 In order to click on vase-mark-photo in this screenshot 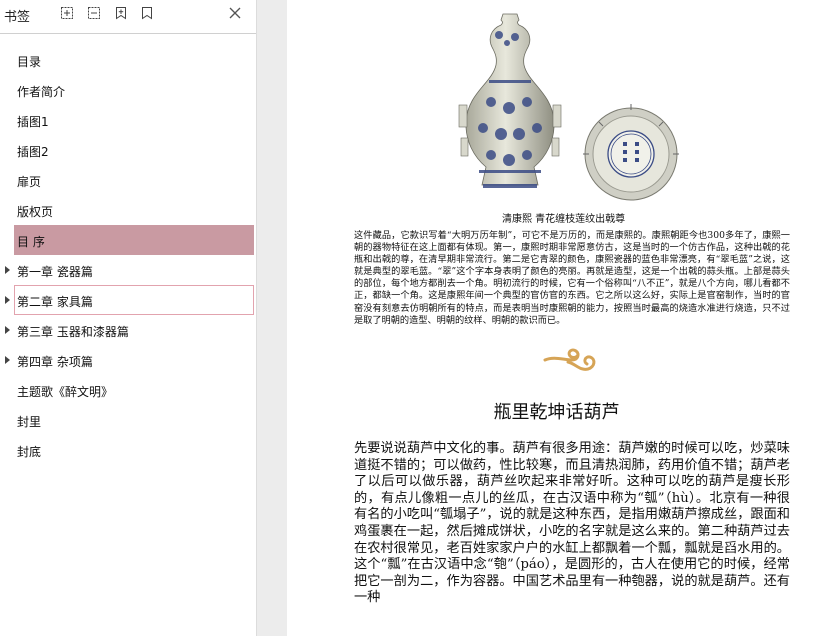, I will do `click(631, 152)`.